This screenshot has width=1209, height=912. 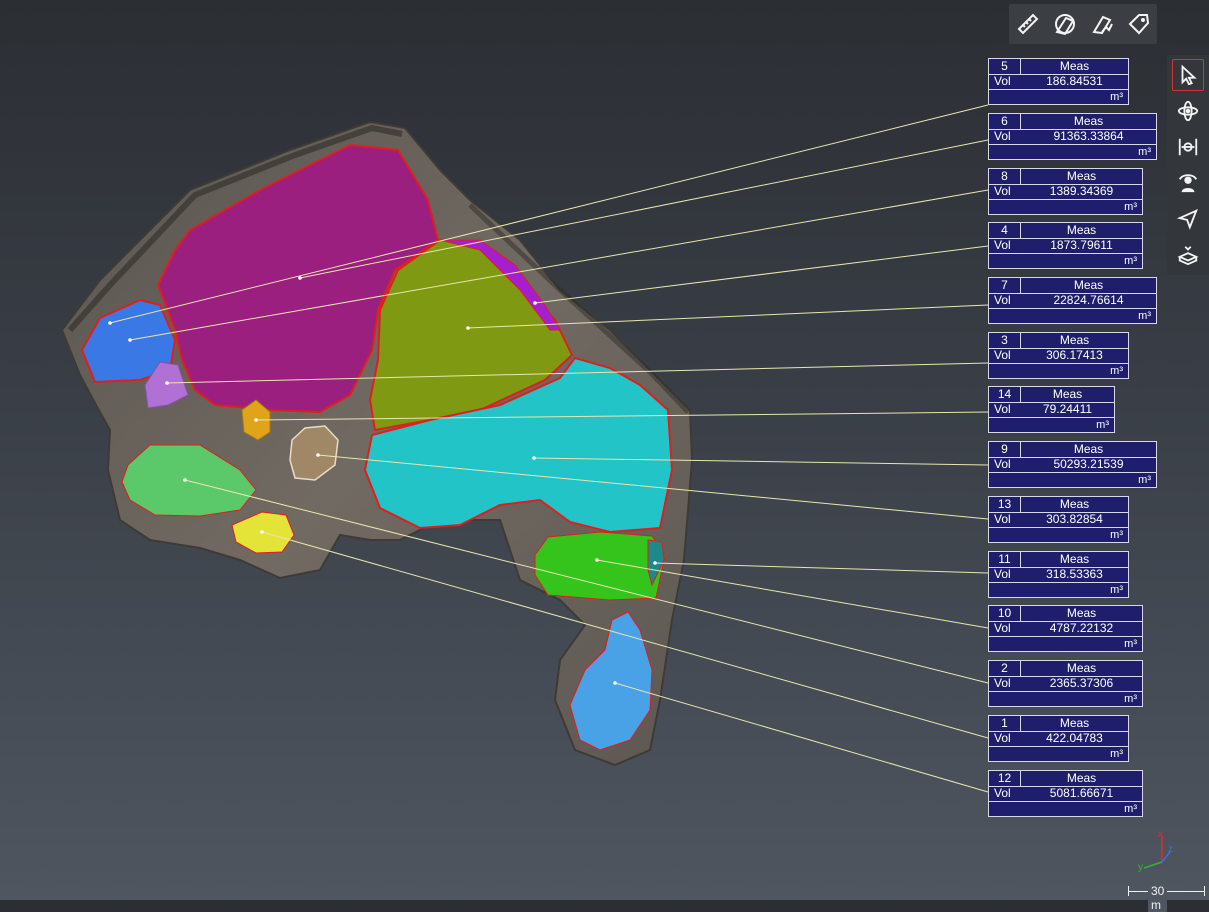 What do you see at coordinates (1074, 355) in the screenshot?
I see `volume-value: 306.17413` at bounding box center [1074, 355].